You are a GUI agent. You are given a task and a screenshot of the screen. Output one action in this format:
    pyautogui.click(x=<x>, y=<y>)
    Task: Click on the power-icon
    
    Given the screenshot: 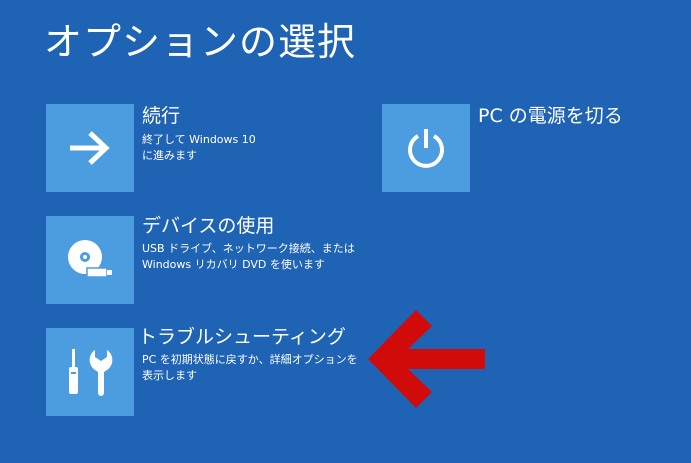 What is the action you would take?
    pyautogui.click(x=426, y=148)
    